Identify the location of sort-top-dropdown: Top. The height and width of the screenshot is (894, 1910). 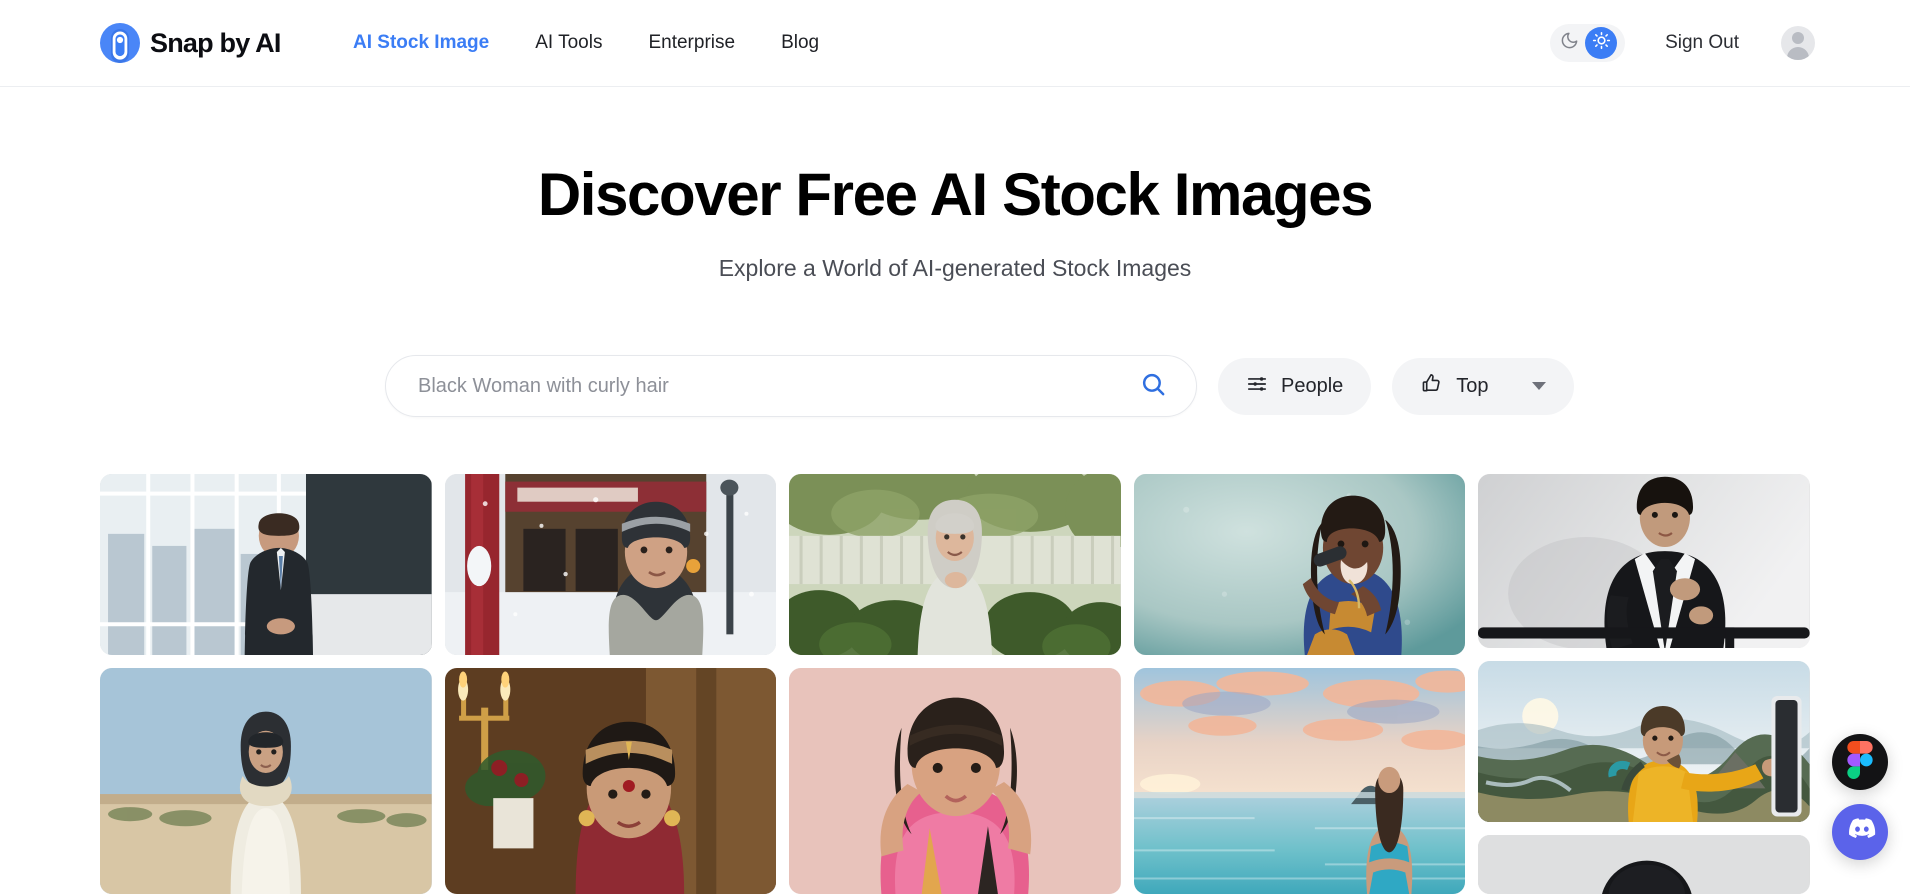
(1482, 386).